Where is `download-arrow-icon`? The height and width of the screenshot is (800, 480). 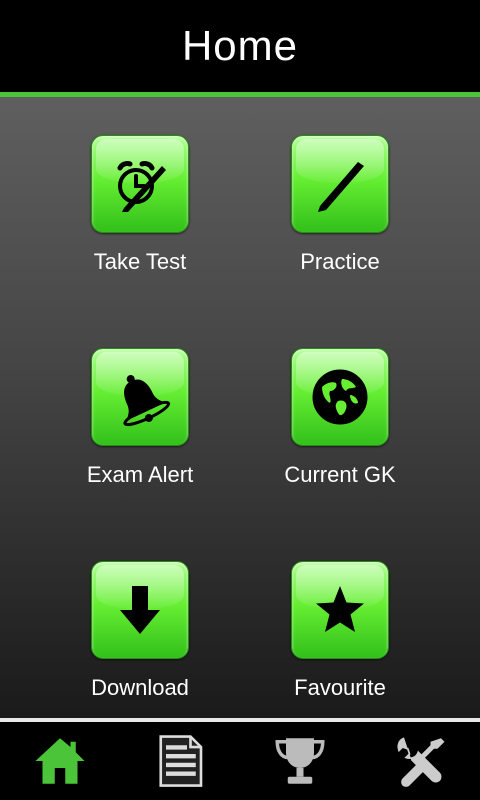
download-arrow-icon is located at coordinates (140, 610).